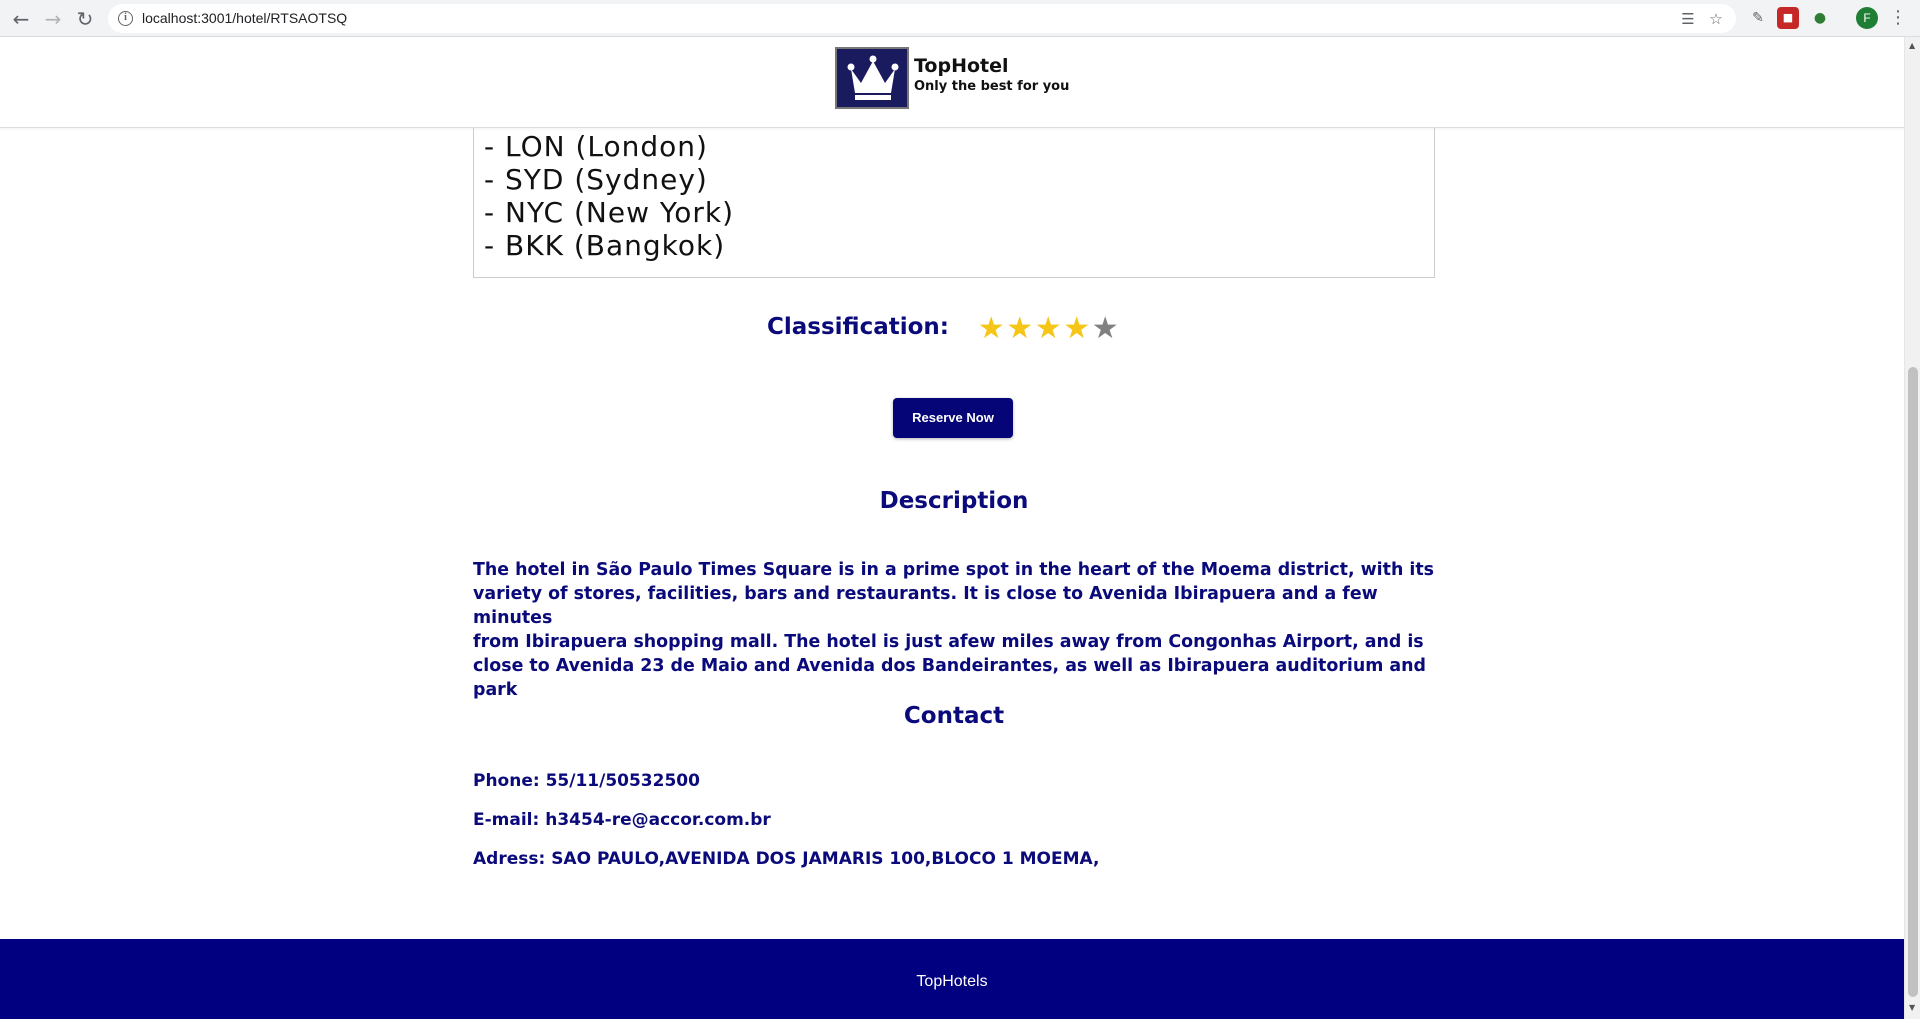 This screenshot has height=1019, width=1920. Describe the element at coordinates (596, 146) in the screenshot. I see `airport-code-line: - LON (London)` at that location.